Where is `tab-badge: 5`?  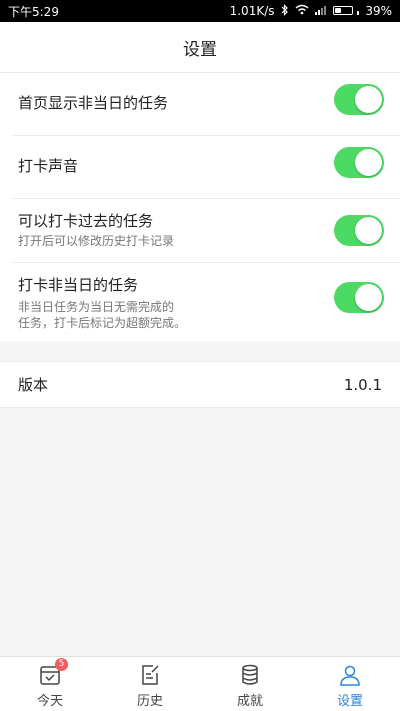
tab-badge: 5 is located at coordinates (61, 664).